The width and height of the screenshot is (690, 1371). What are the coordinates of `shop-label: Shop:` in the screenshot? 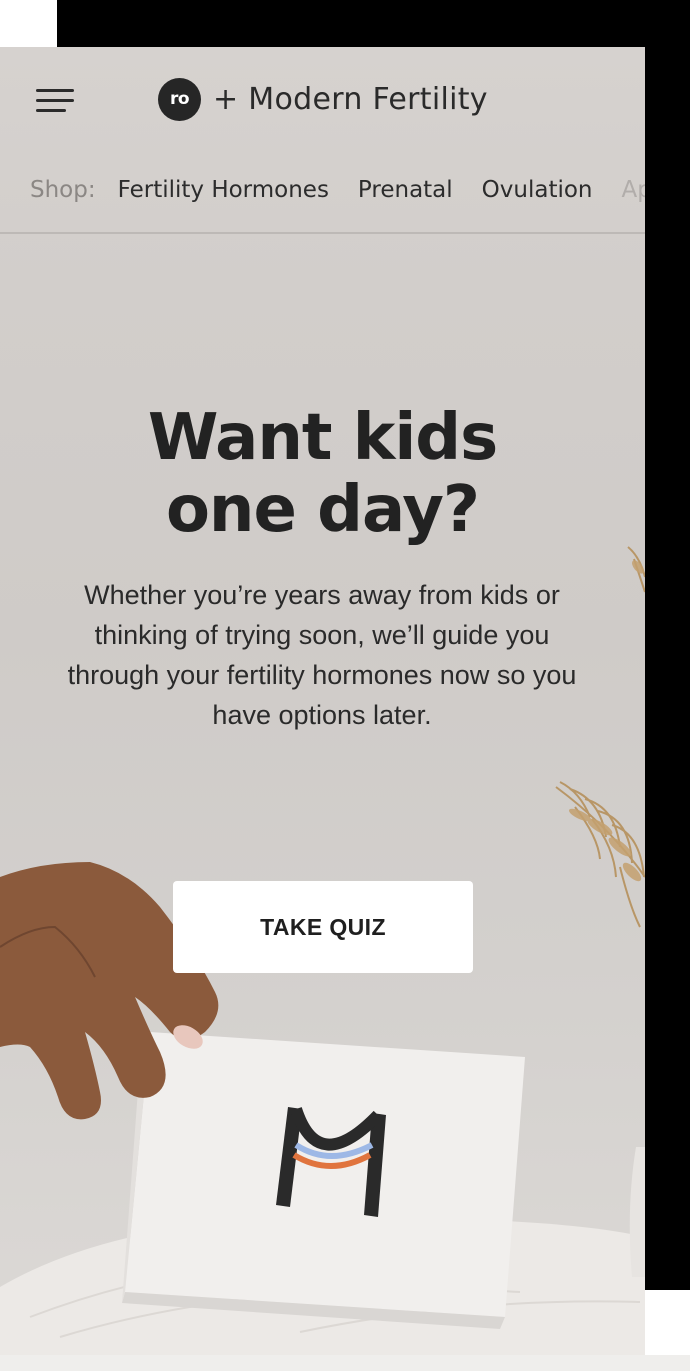 It's located at (63, 190).